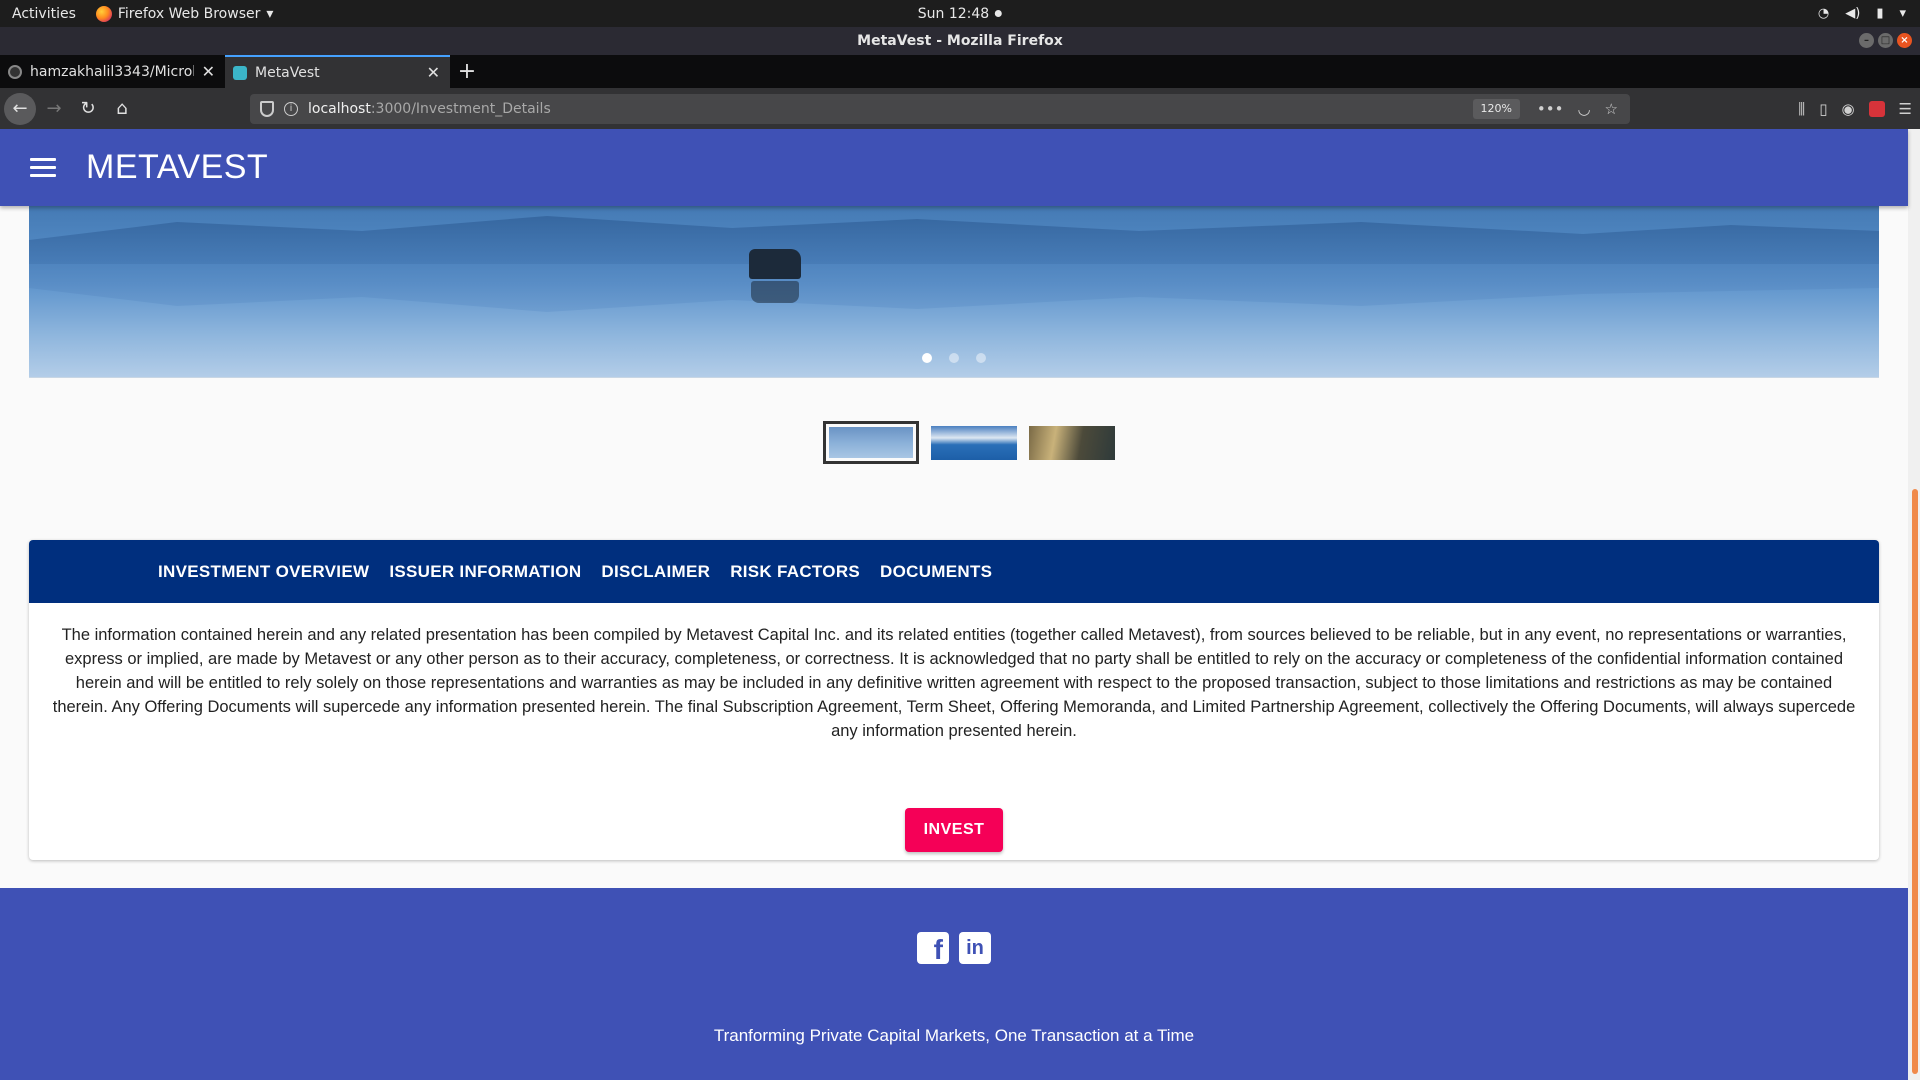  Describe the element at coordinates (1801, 109) in the screenshot. I see `library-icon: ⫼` at that location.